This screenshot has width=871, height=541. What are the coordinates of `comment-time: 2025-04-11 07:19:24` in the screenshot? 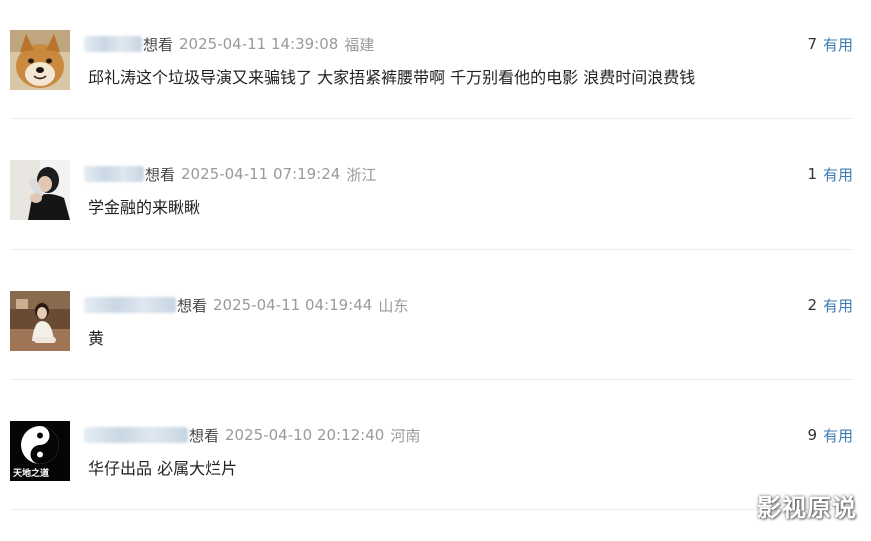 It's located at (261, 174).